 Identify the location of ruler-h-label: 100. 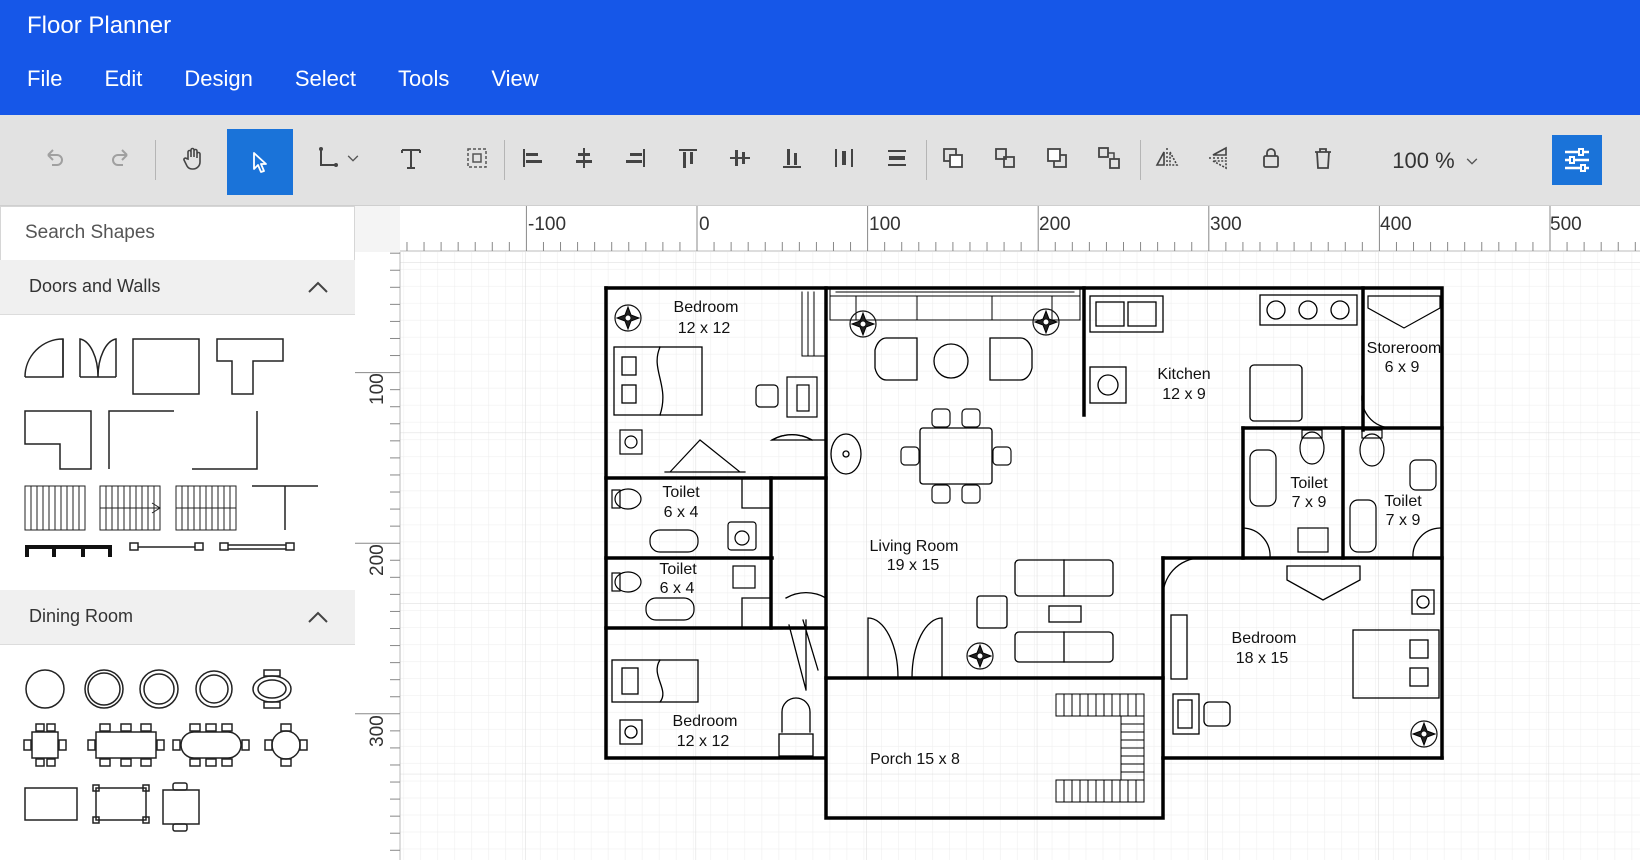
(885, 224).